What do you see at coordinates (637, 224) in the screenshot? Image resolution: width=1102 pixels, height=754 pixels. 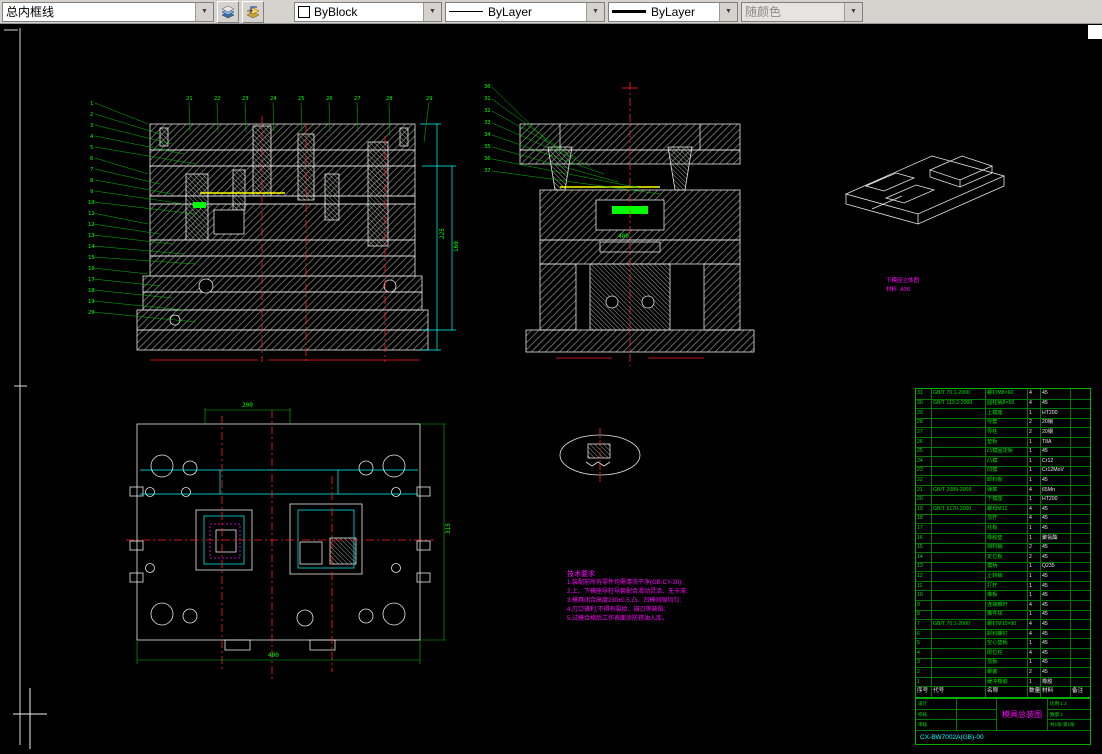 I see `side-section-view` at bounding box center [637, 224].